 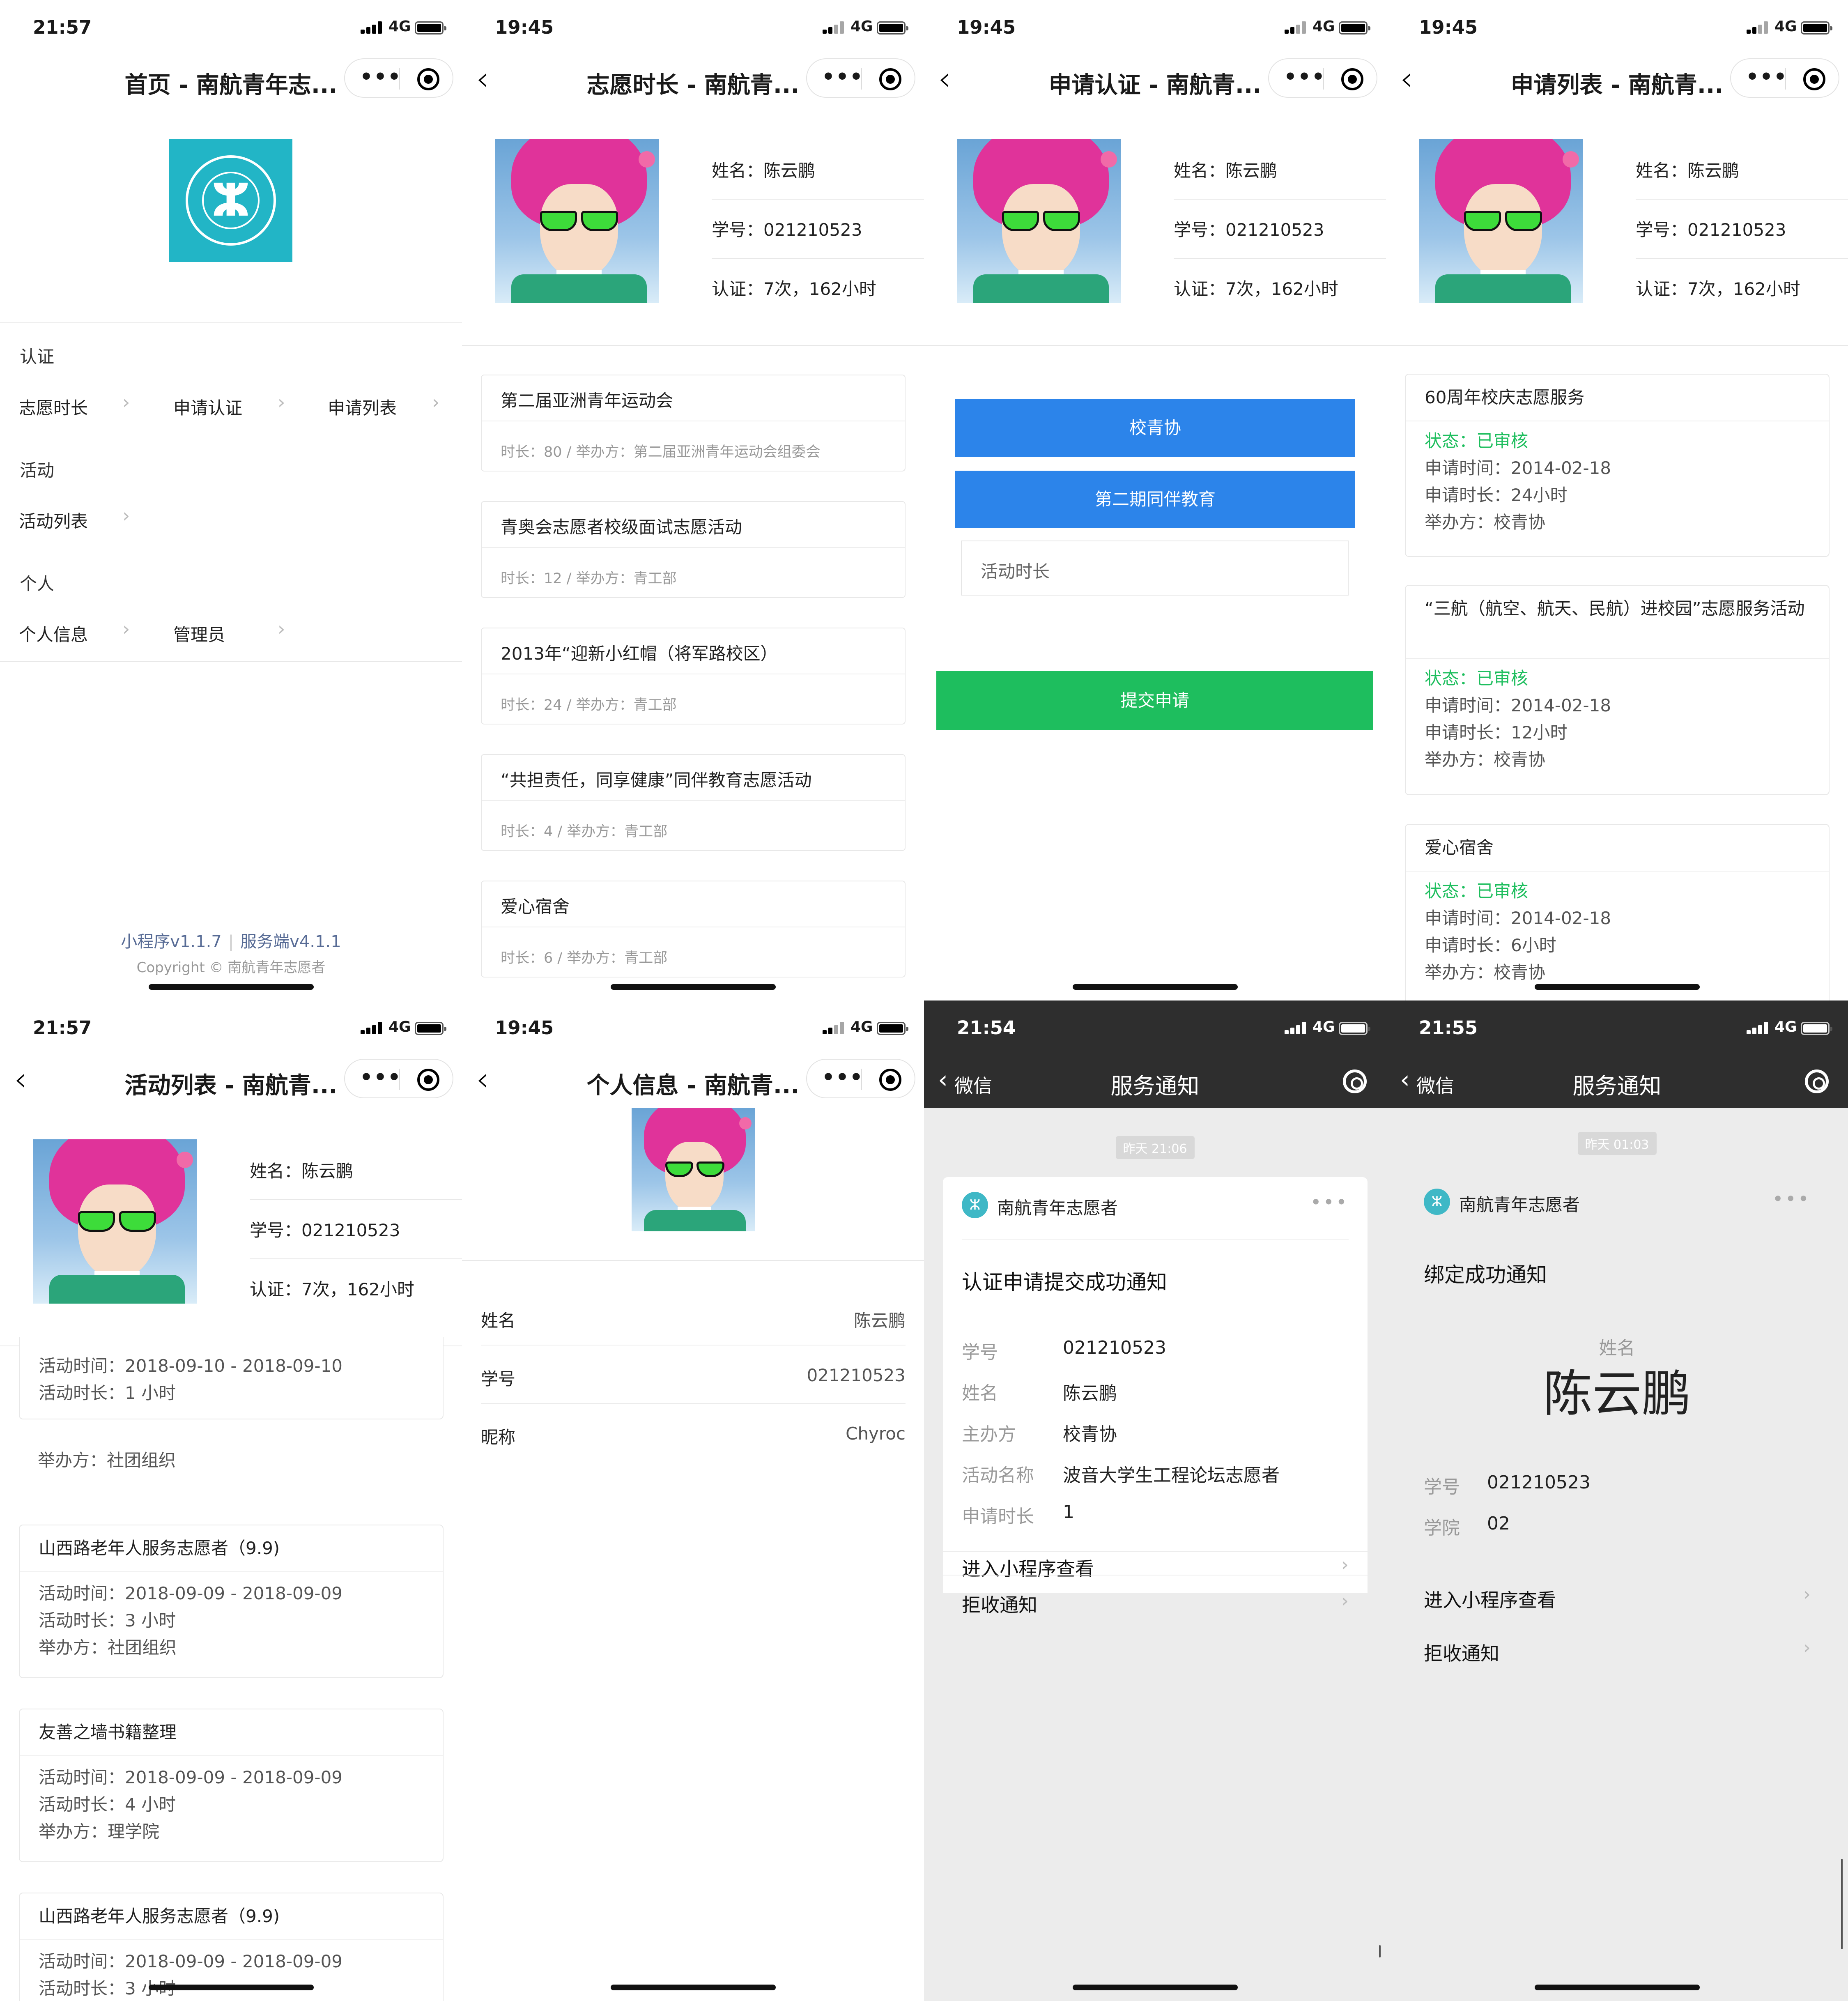 I want to click on grid-item-hours: 志愿时长, so click(x=53, y=406).